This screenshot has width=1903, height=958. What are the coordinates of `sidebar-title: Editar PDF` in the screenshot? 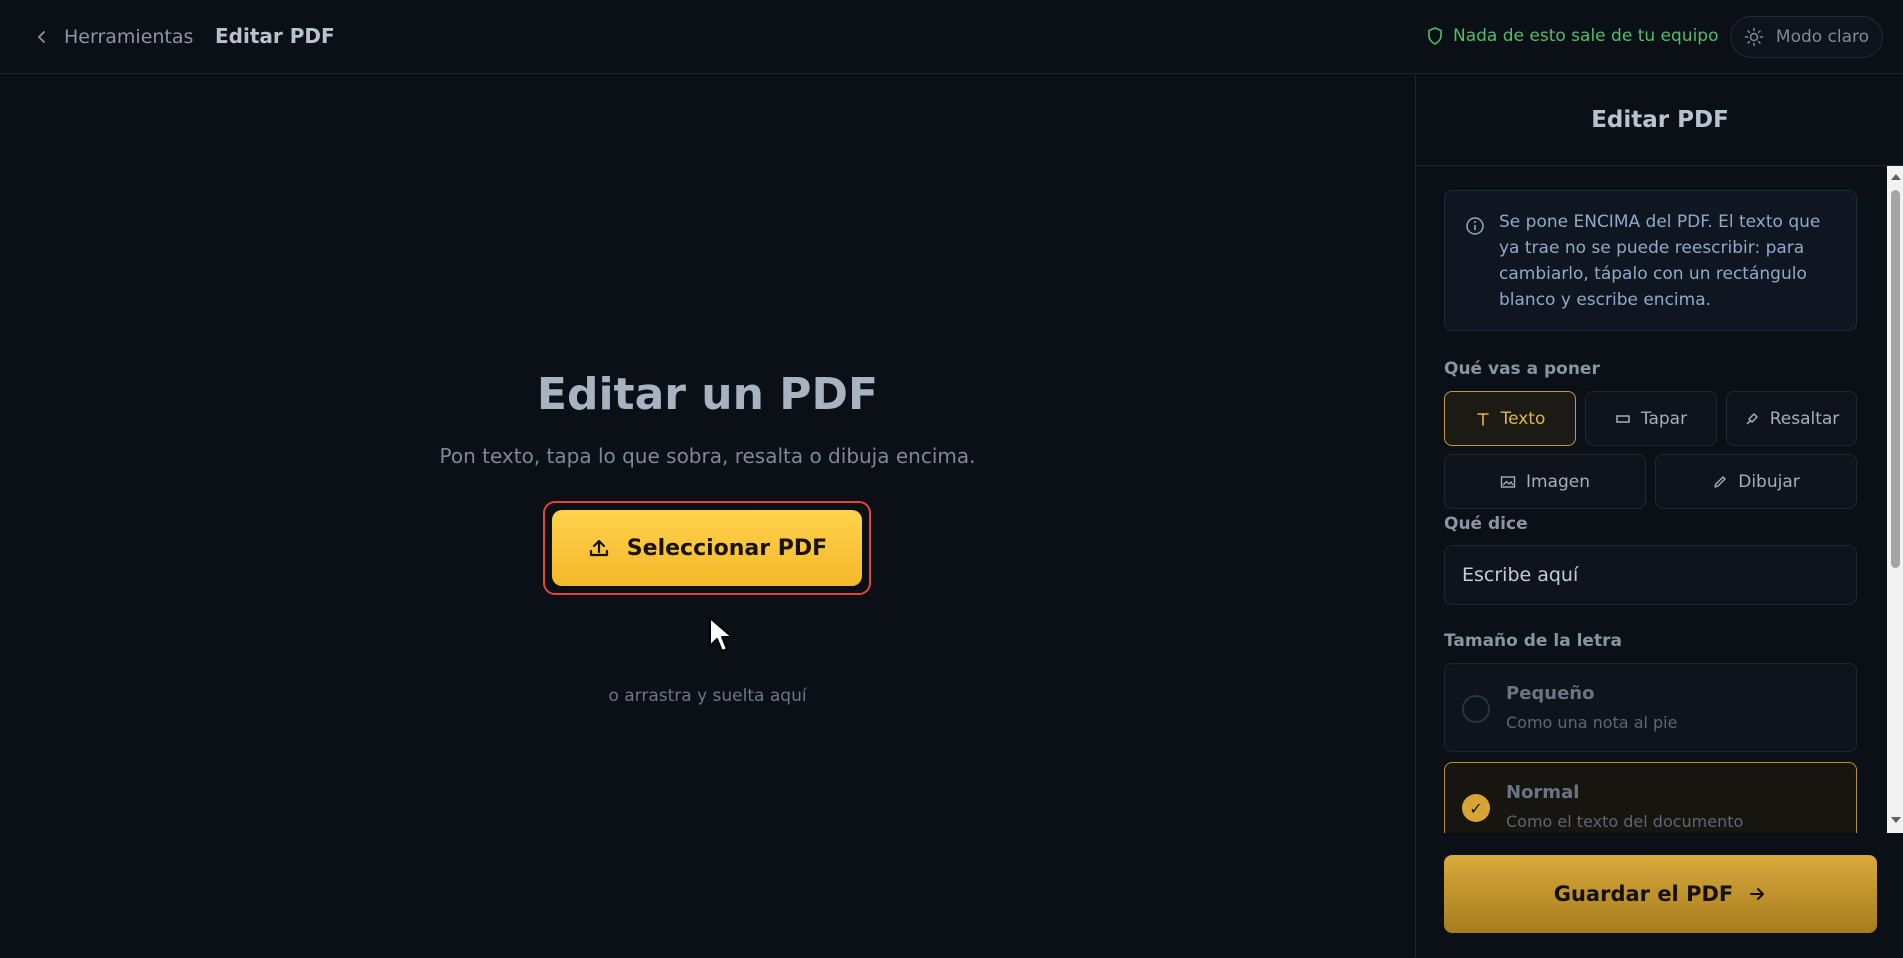 It's located at (1659, 120).